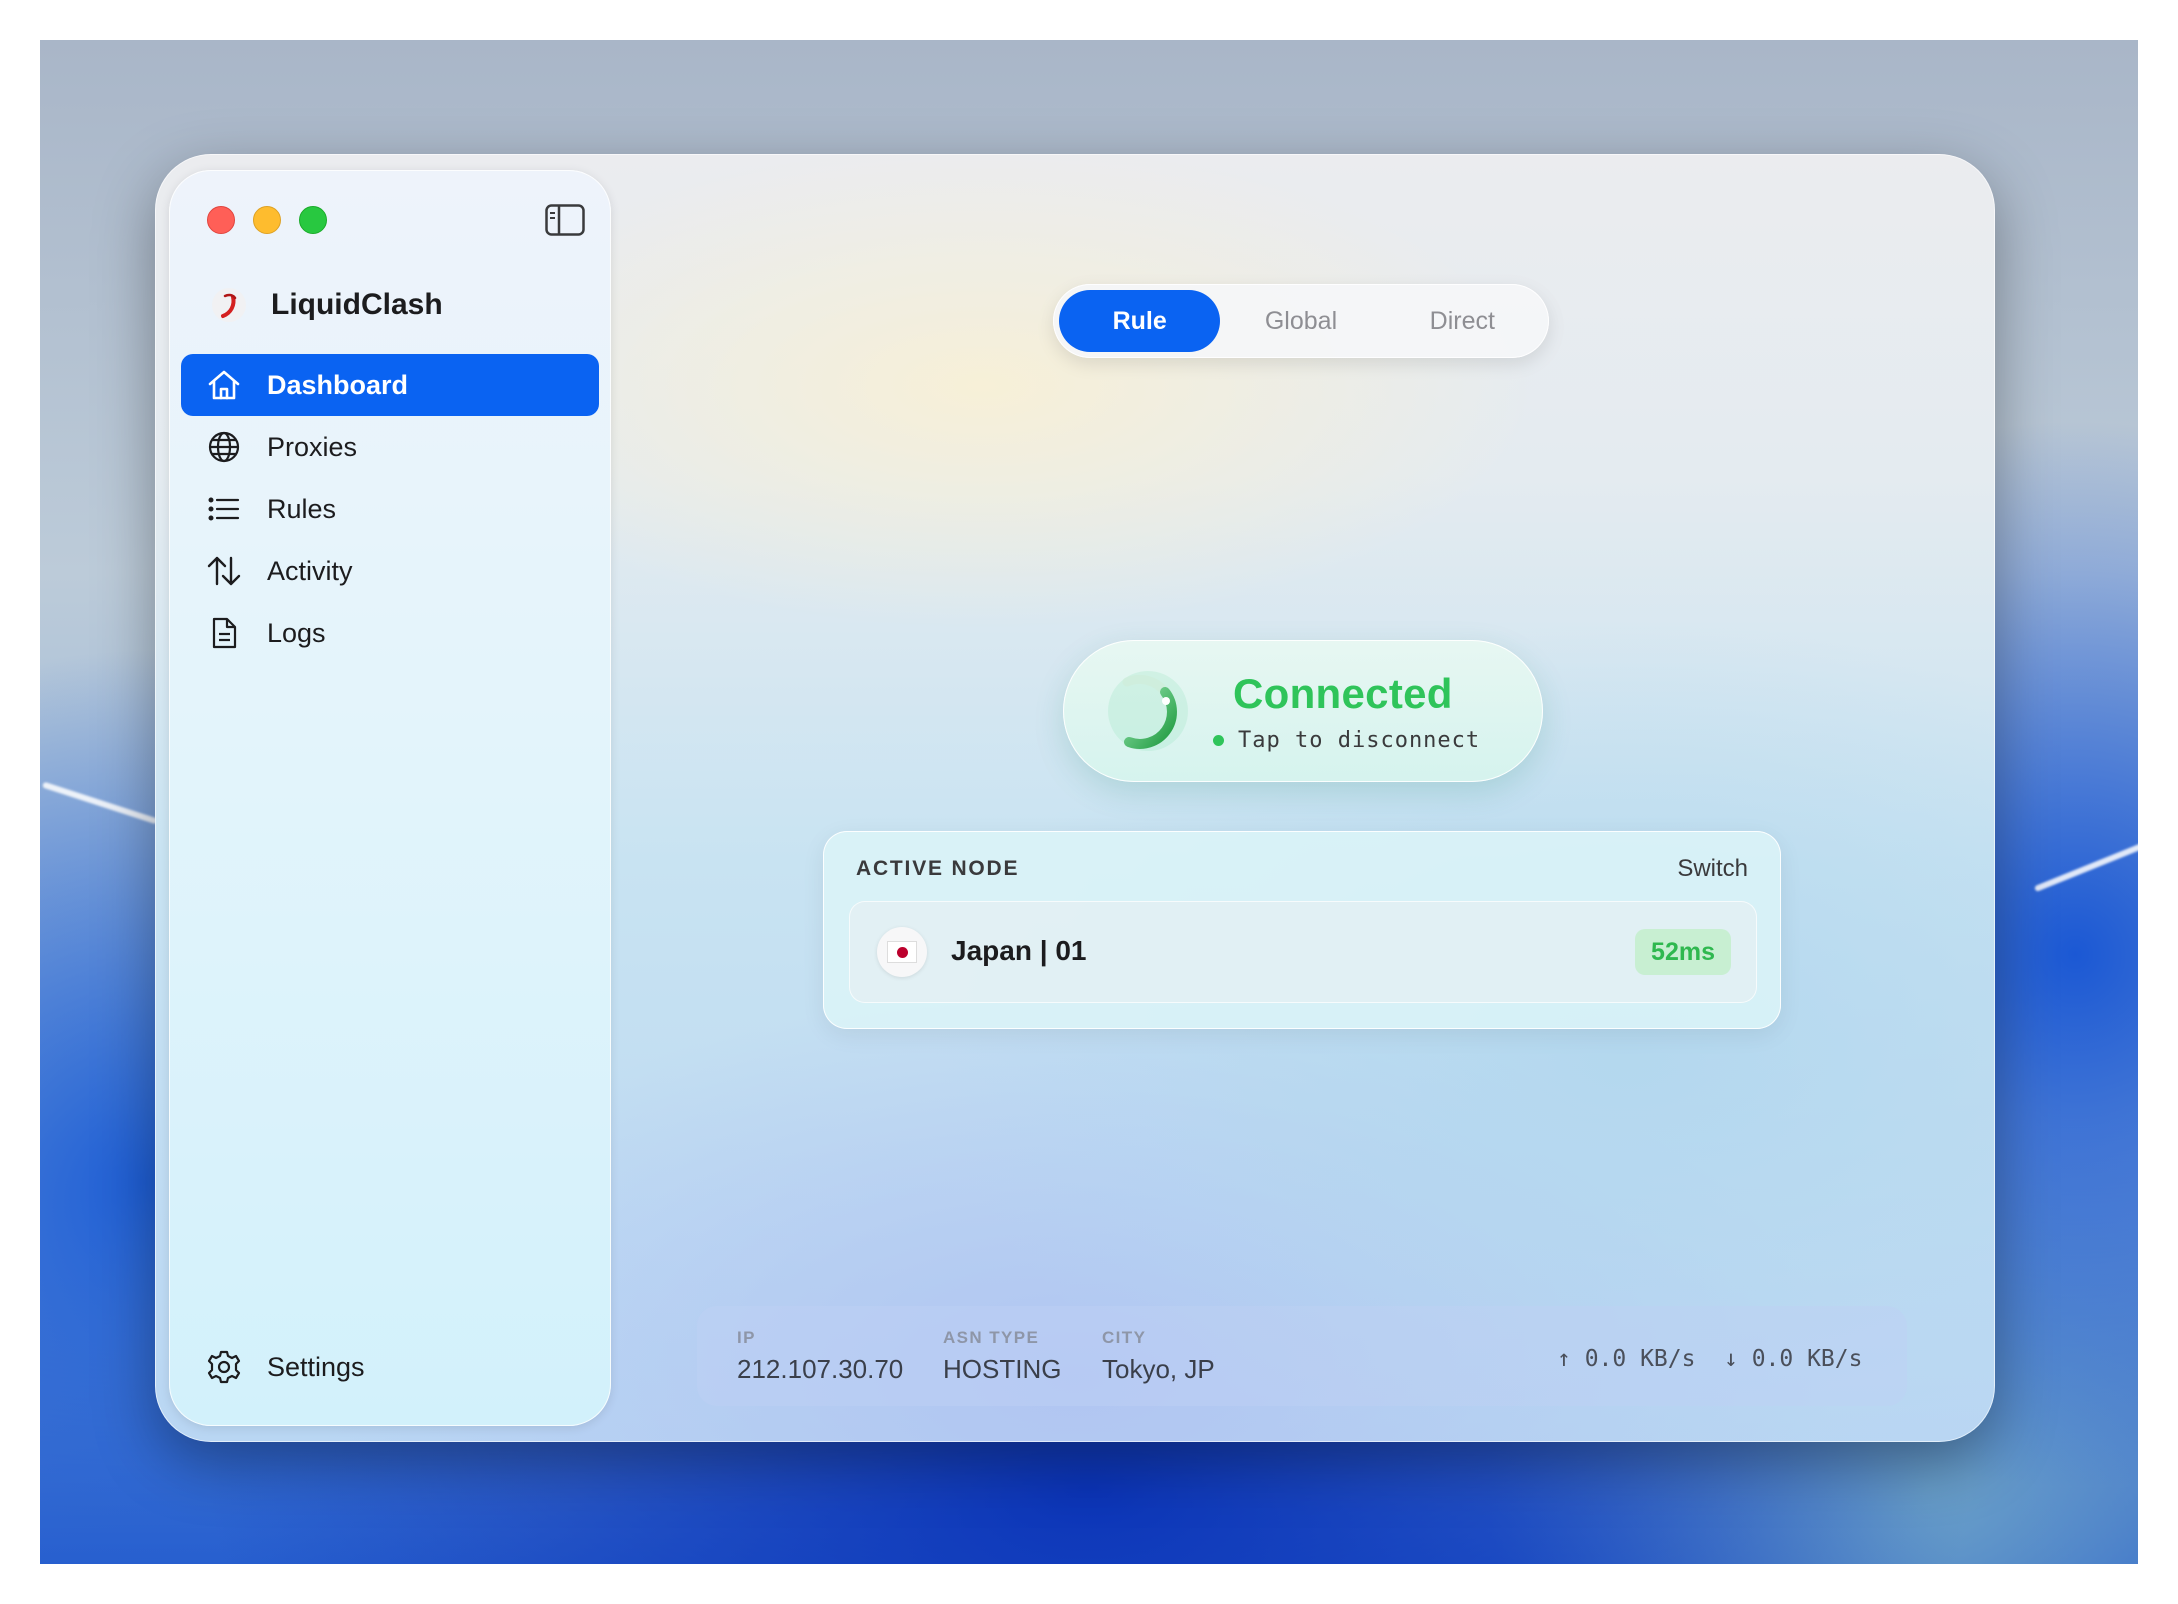 This screenshot has width=2178, height=1604. I want to click on mode-global-button: Global, so click(1300, 321).